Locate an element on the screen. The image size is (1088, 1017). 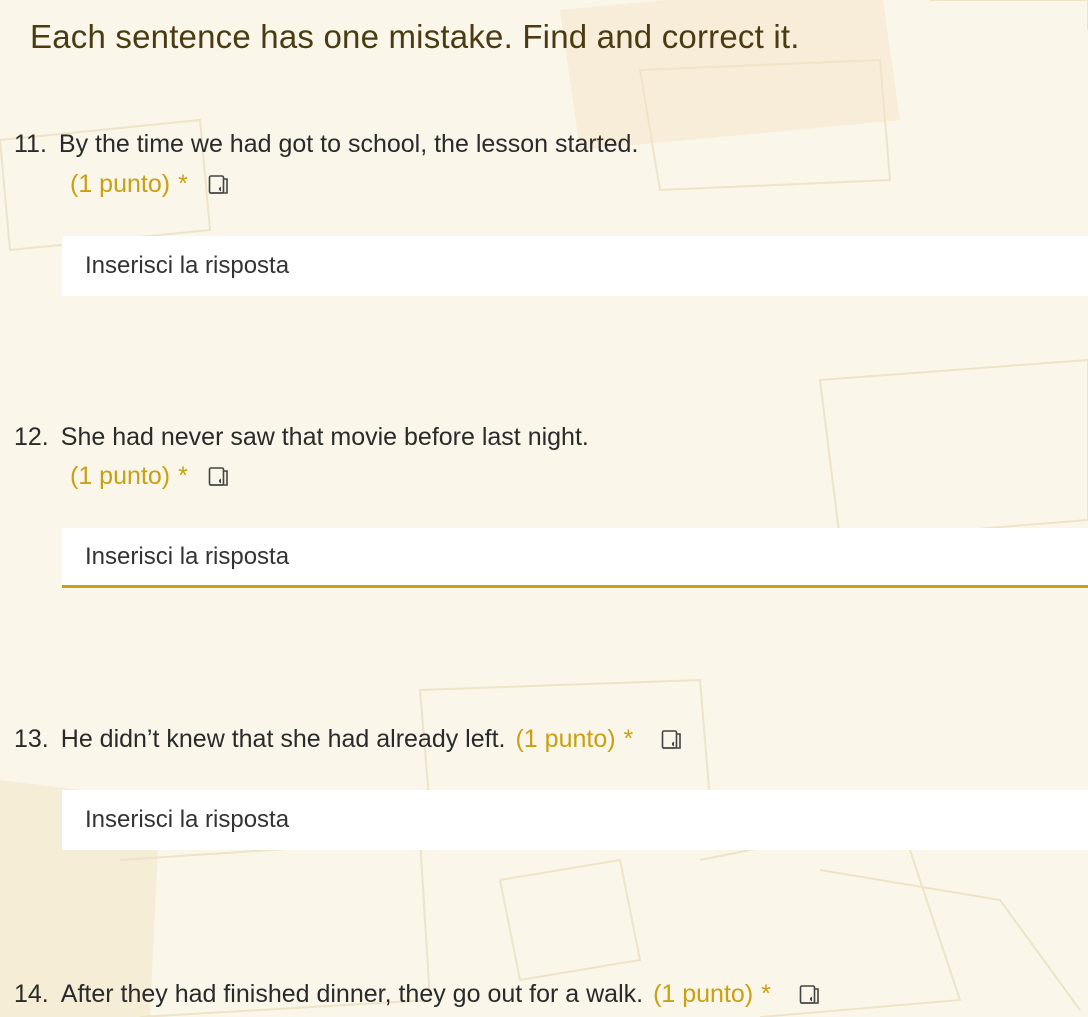
question-number: 14. is located at coordinates (31, 994).